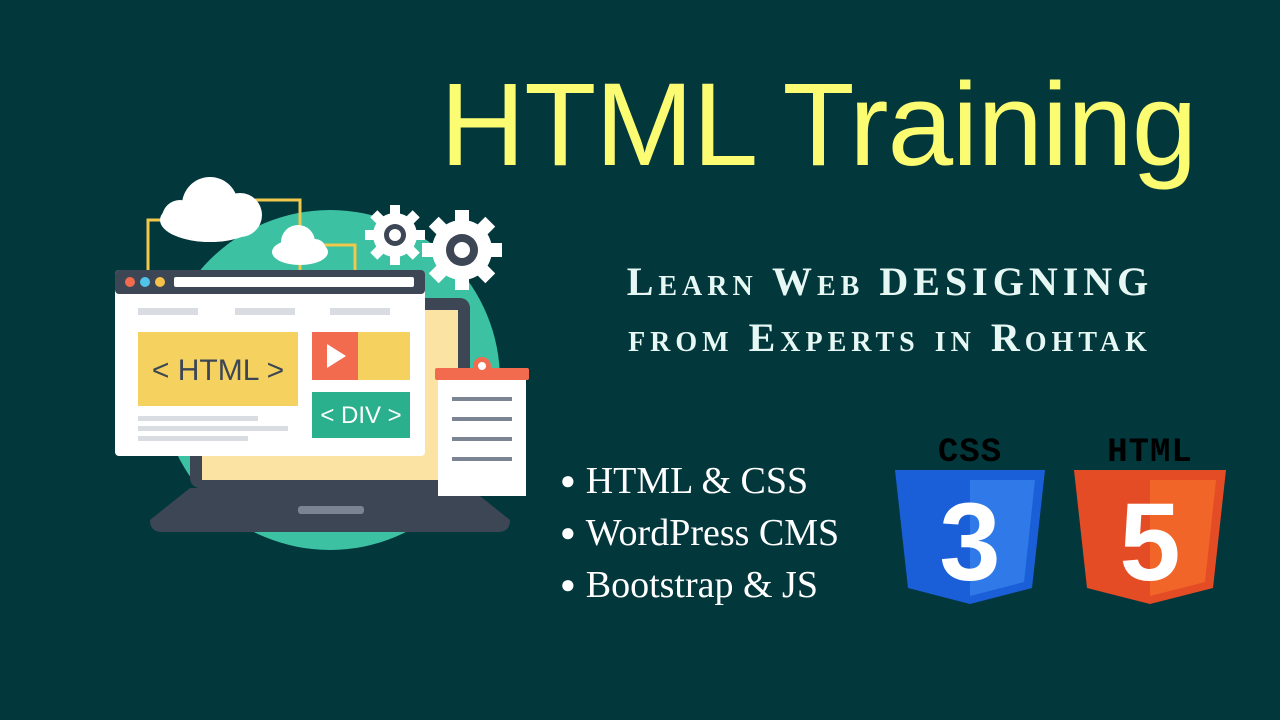  What do you see at coordinates (890, 281) in the screenshot?
I see `tagline-line-1: Learn Web DESIGNING` at bounding box center [890, 281].